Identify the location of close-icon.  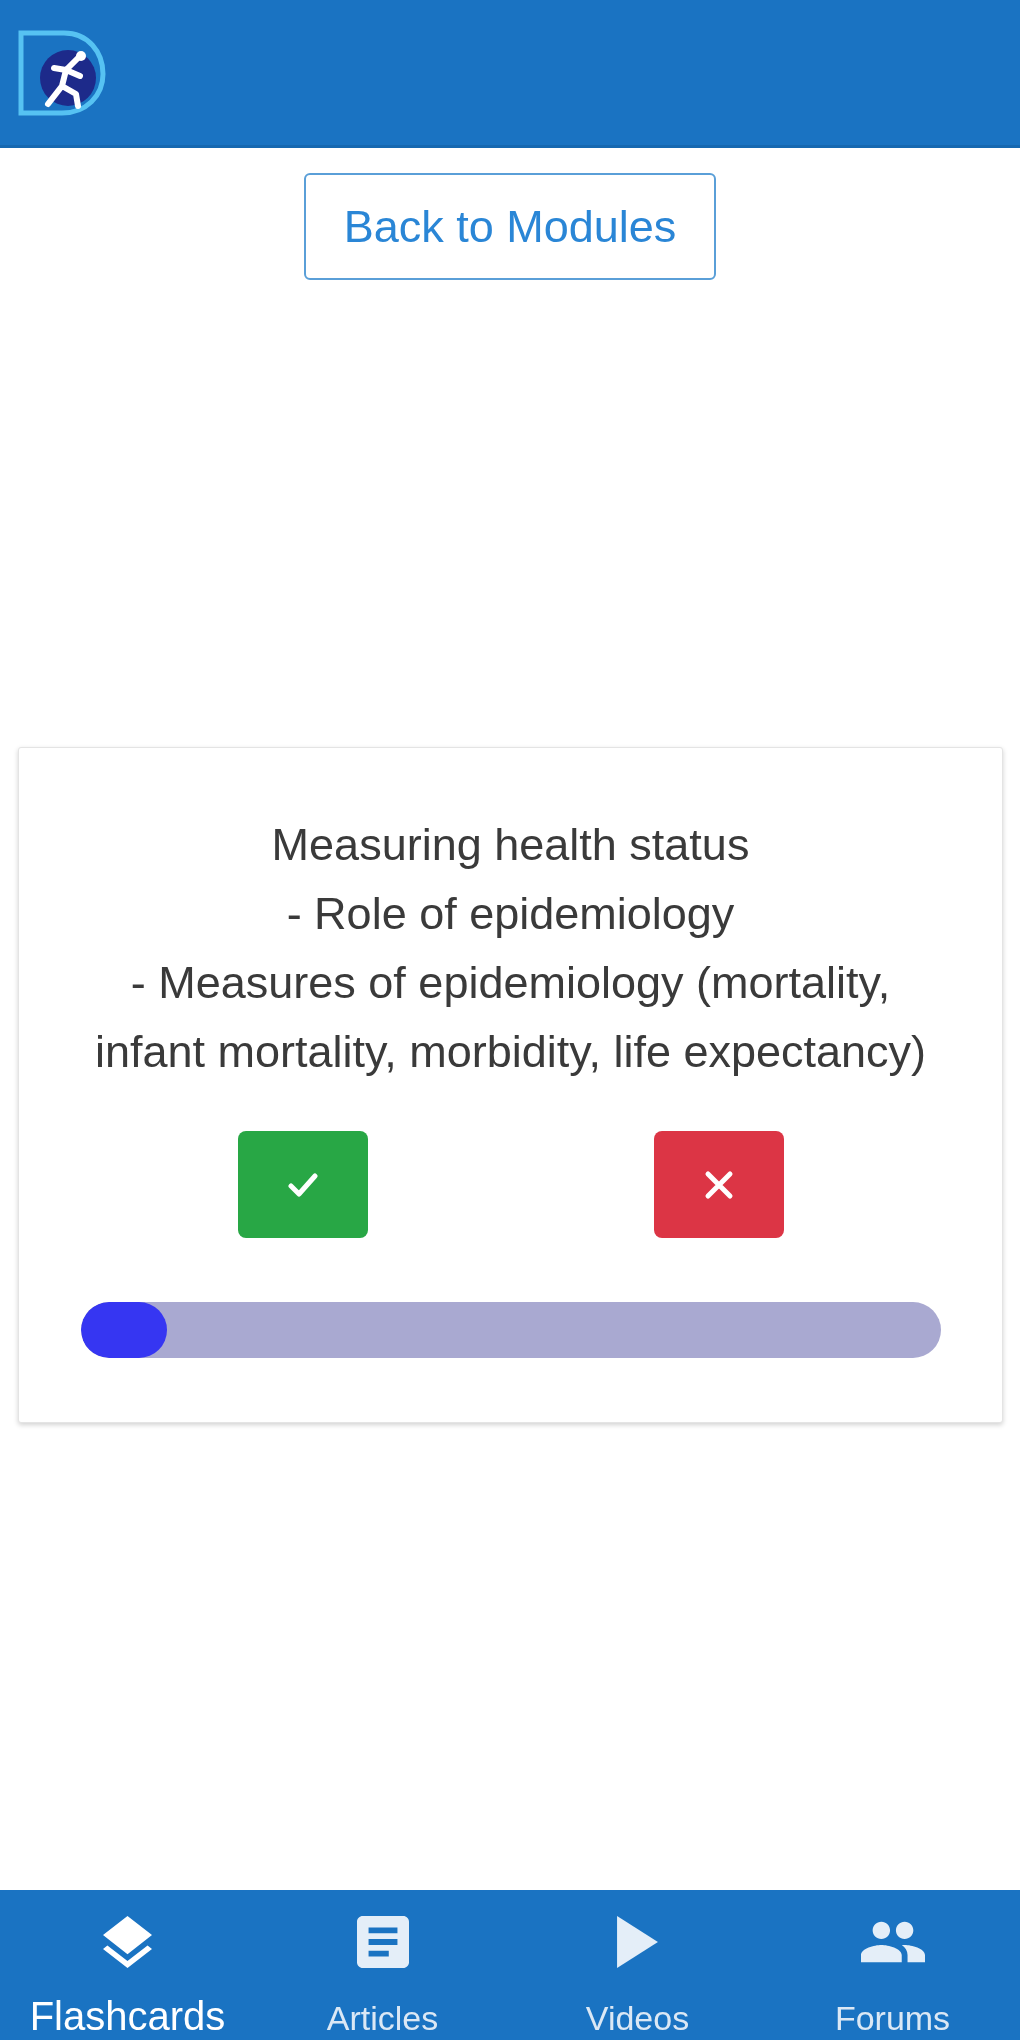
(718, 1184).